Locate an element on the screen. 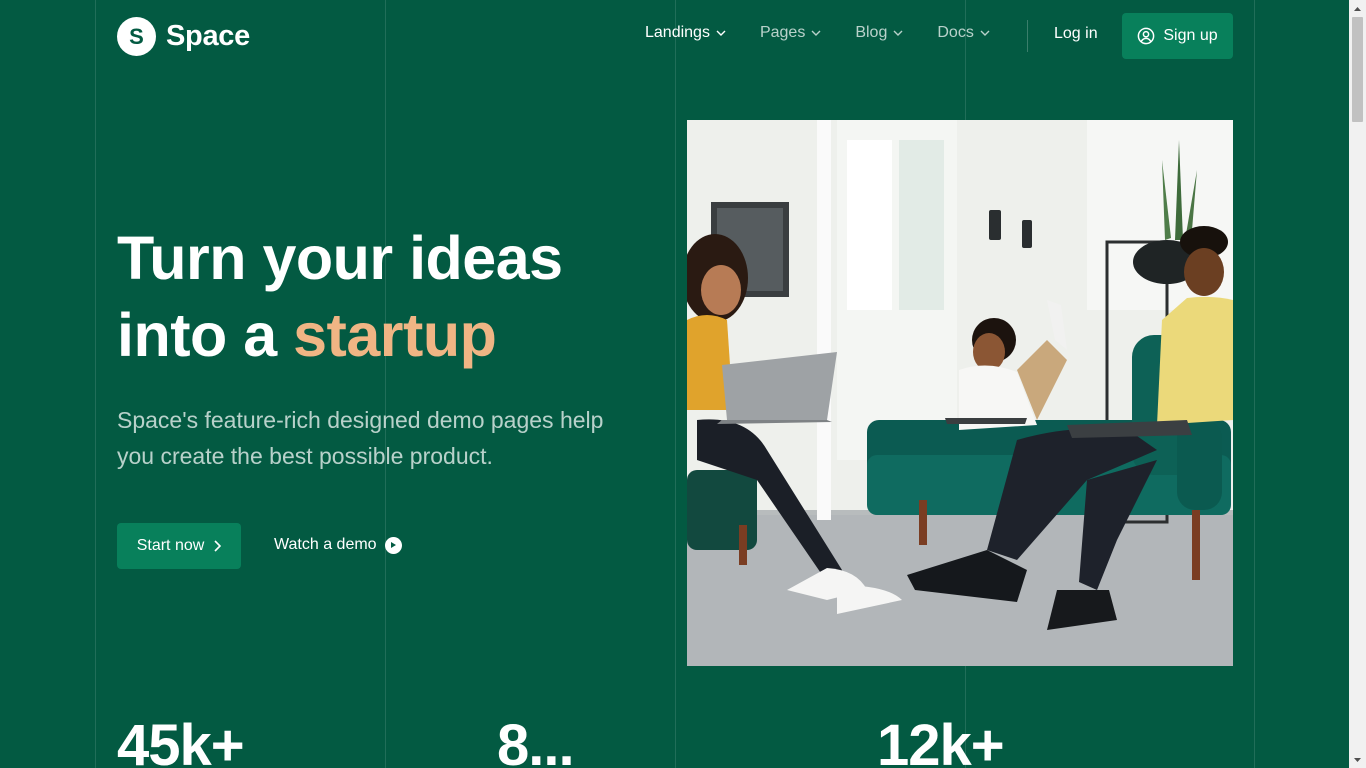 The image size is (1366, 768). hero-title-line2: into a is located at coordinates (205, 335).